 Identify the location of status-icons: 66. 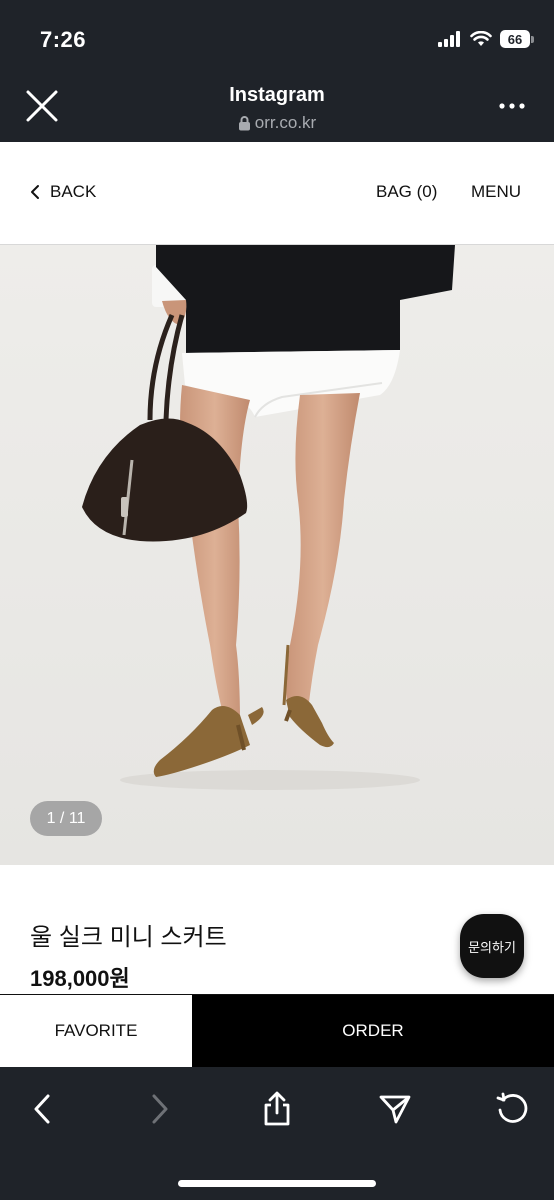
(486, 39).